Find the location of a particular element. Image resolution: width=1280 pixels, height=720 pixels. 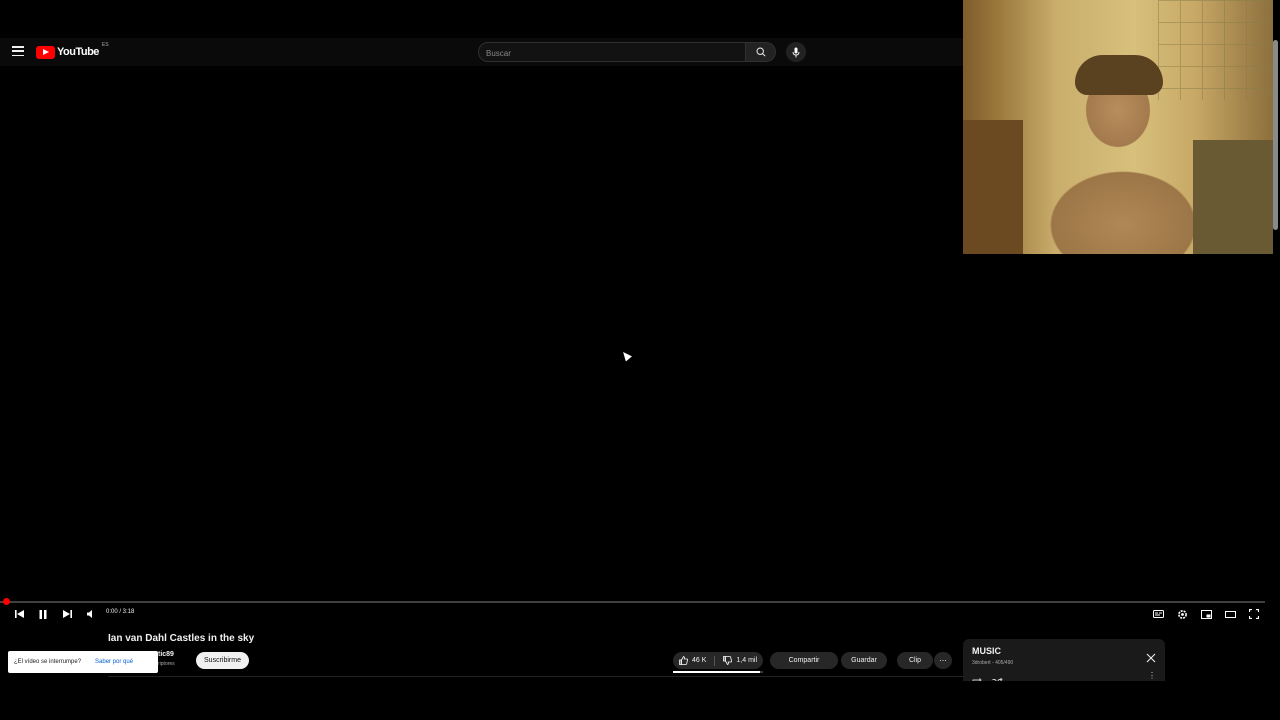

mouse-cursor-icon is located at coordinates (626, 355).